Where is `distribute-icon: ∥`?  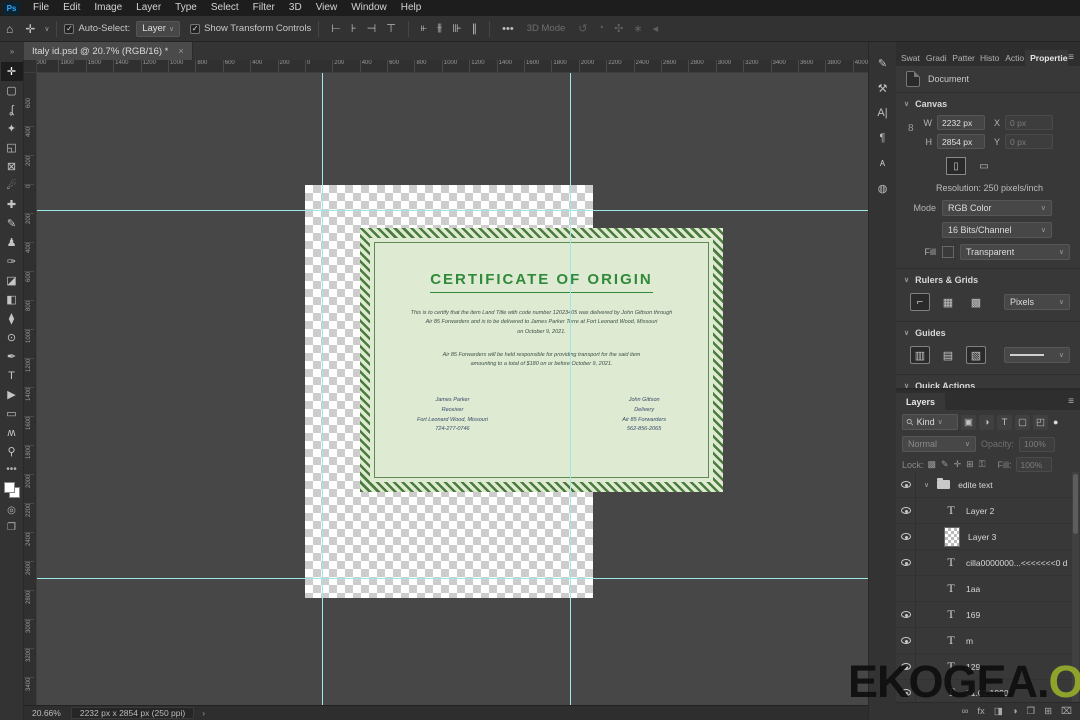
distribute-icon: ∥ is located at coordinates (475, 28).